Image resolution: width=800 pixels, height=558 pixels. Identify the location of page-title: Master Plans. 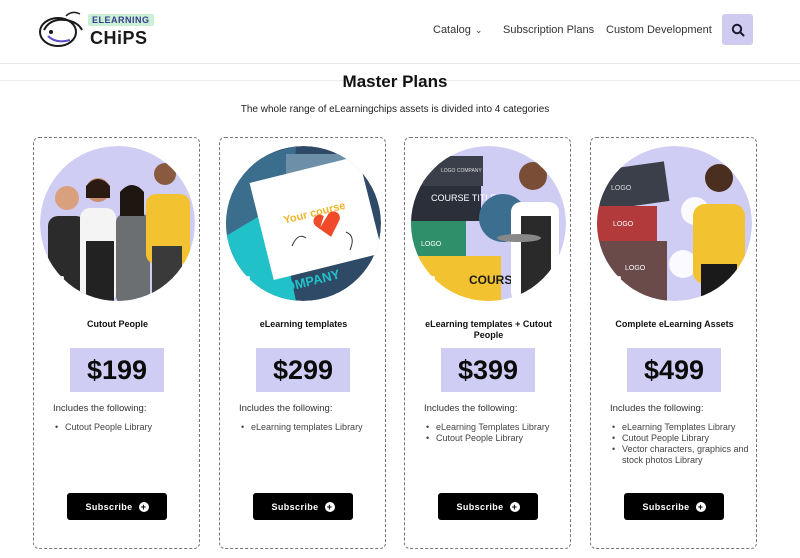
(395, 81).